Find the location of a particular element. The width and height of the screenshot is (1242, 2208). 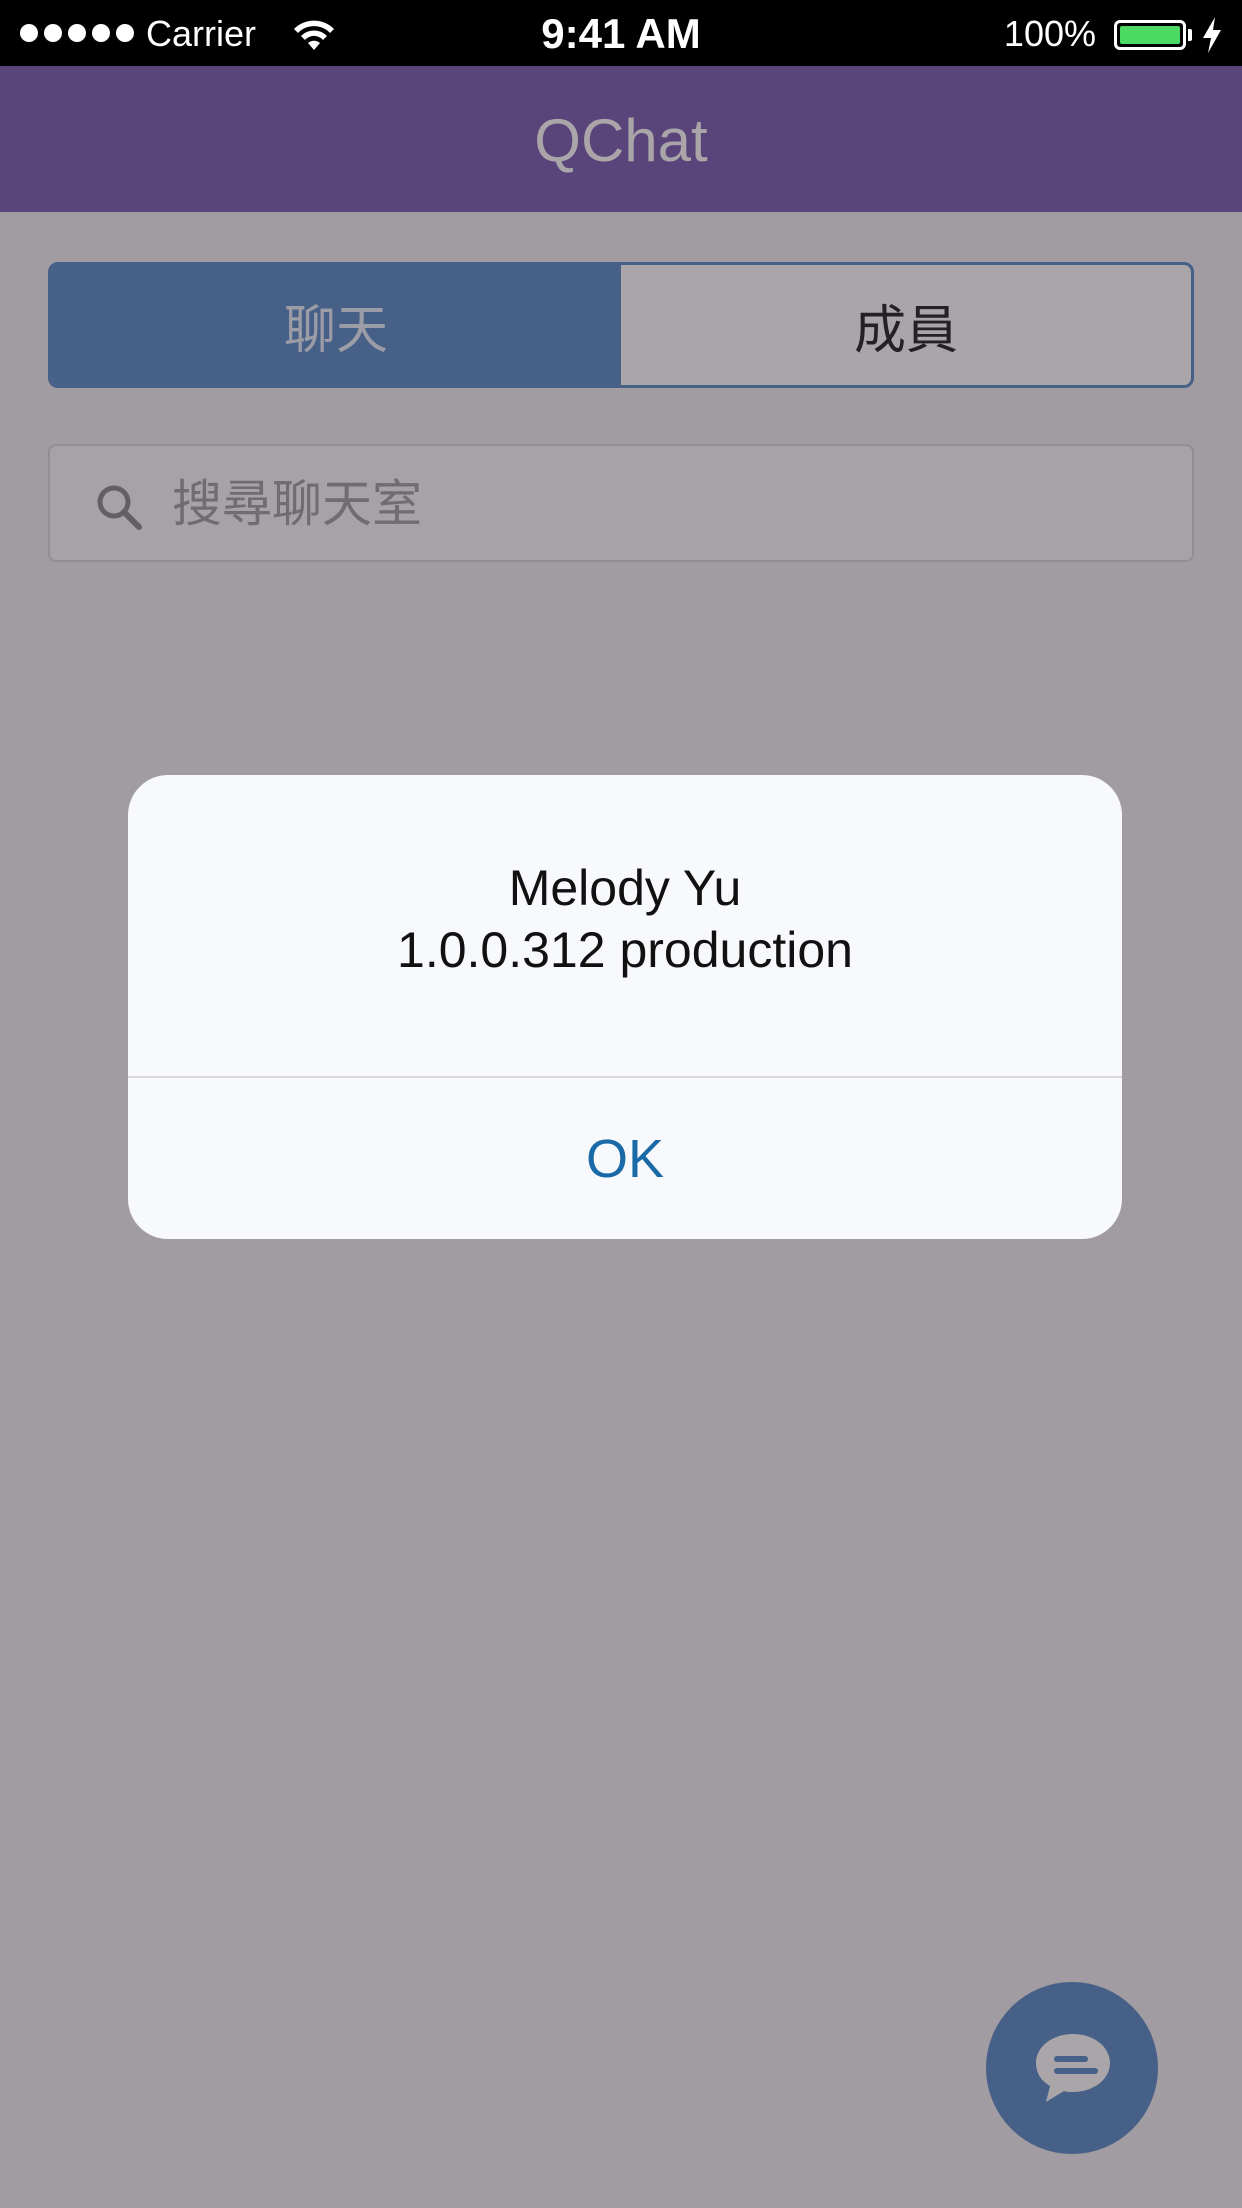

battery-percent: 100% is located at coordinates (1049, 33).